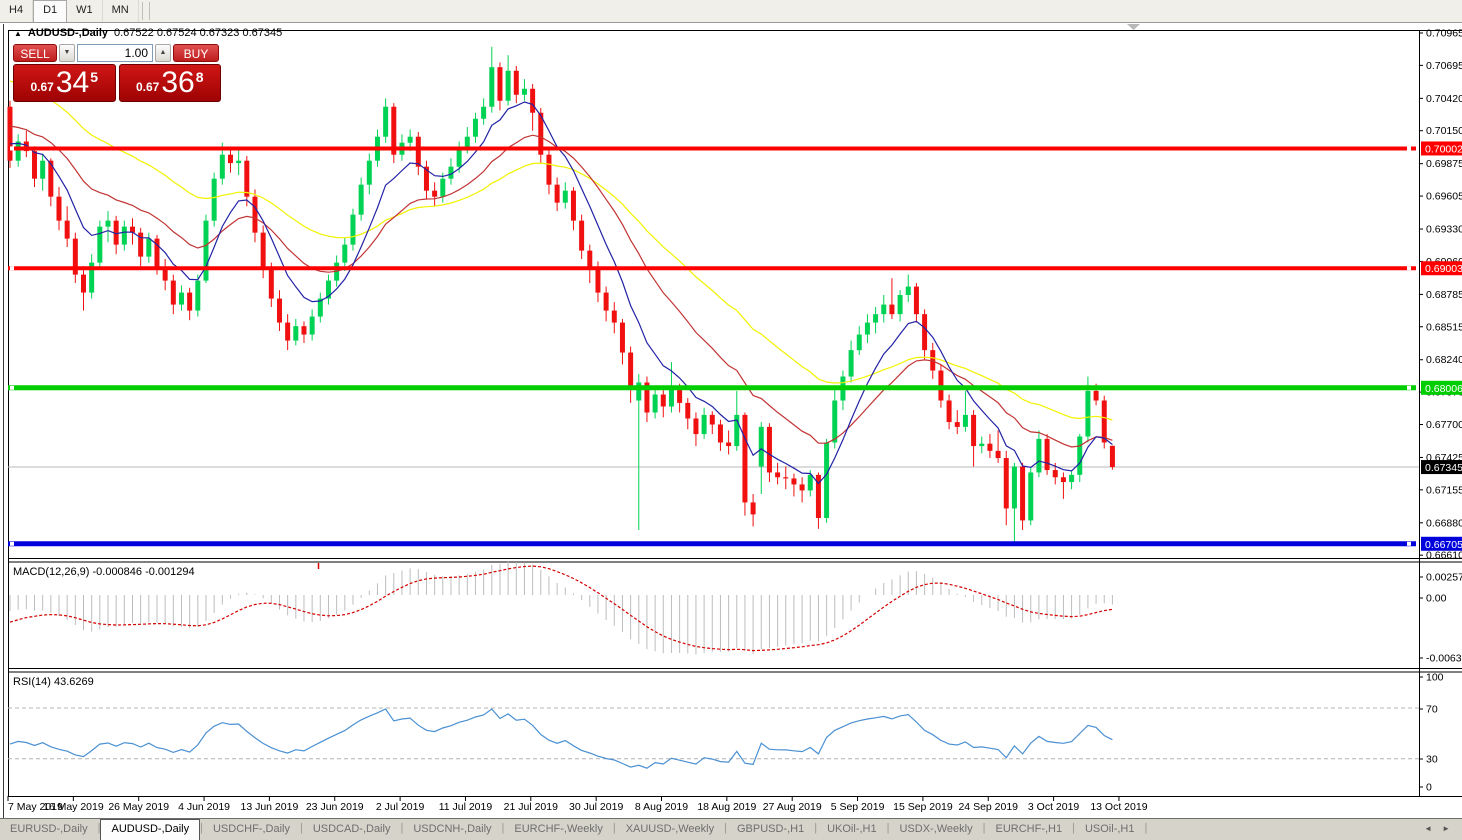 This screenshot has height=840, width=1462. What do you see at coordinates (196, 53) in the screenshot?
I see `buy-button: BUY` at bounding box center [196, 53].